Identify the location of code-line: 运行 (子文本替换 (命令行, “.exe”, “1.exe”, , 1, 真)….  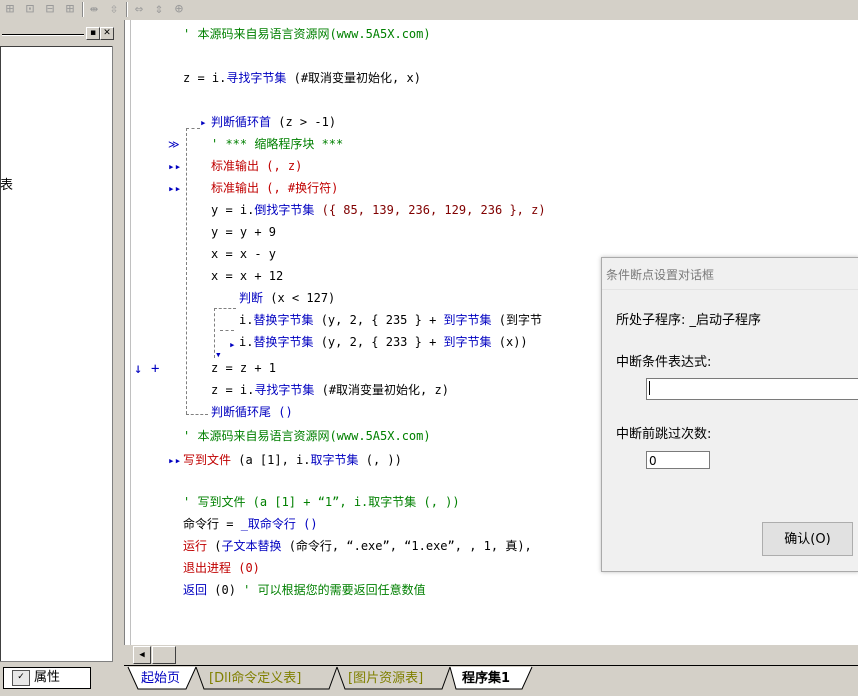
(357, 546).